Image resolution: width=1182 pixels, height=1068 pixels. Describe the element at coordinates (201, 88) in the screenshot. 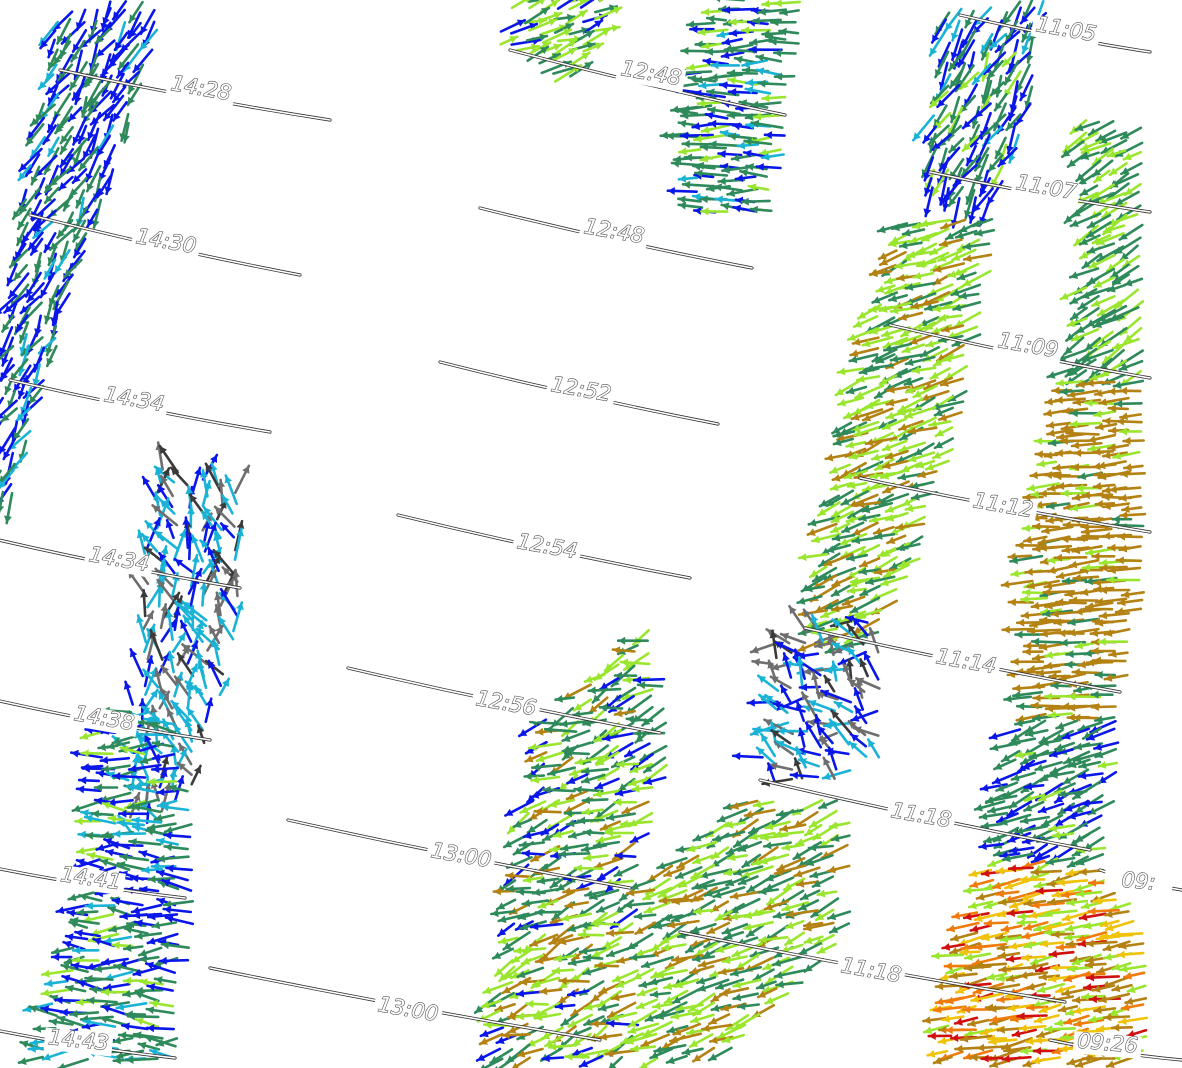

I see `time-label: 14:28` at that location.